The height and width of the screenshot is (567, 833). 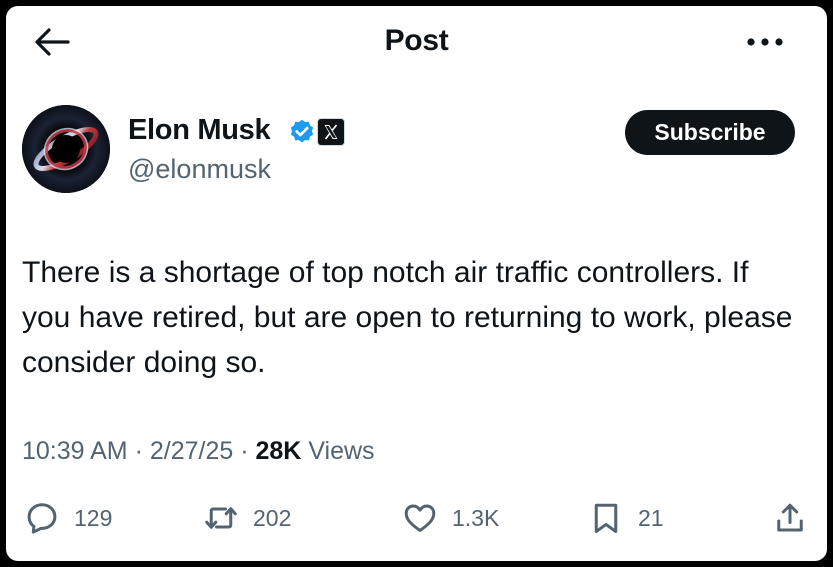 I want to click on bookmark-icon, so click(x=606, y=518).